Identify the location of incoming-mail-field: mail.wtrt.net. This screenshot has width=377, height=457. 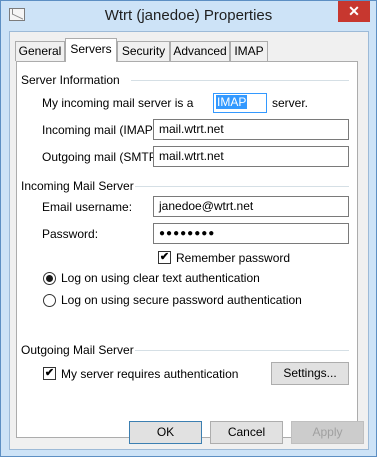
(251, 129).